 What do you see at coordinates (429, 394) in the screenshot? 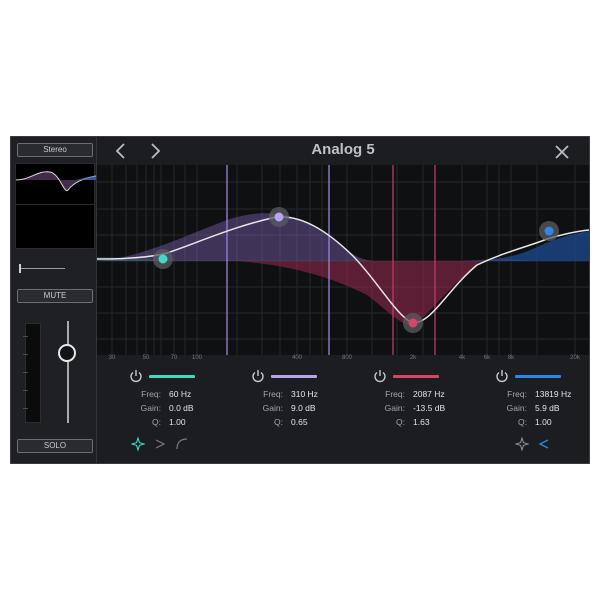
I see `band-3-freq-value: 2087 Hz` at bounding box center [429, 394].